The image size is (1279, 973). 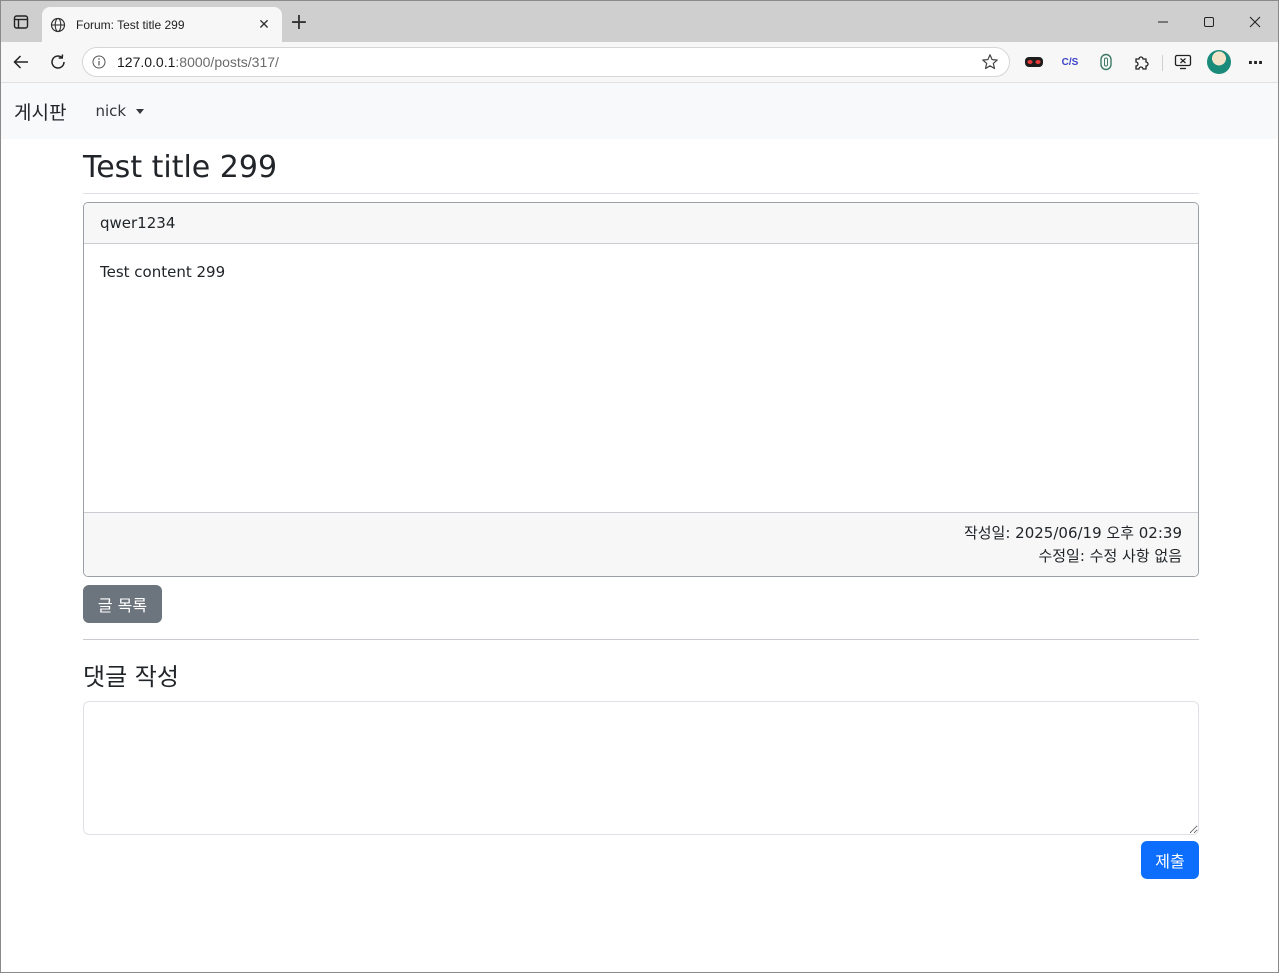 I want to click on user-dropdown-toggle: nick, so click(x=120, y=111).